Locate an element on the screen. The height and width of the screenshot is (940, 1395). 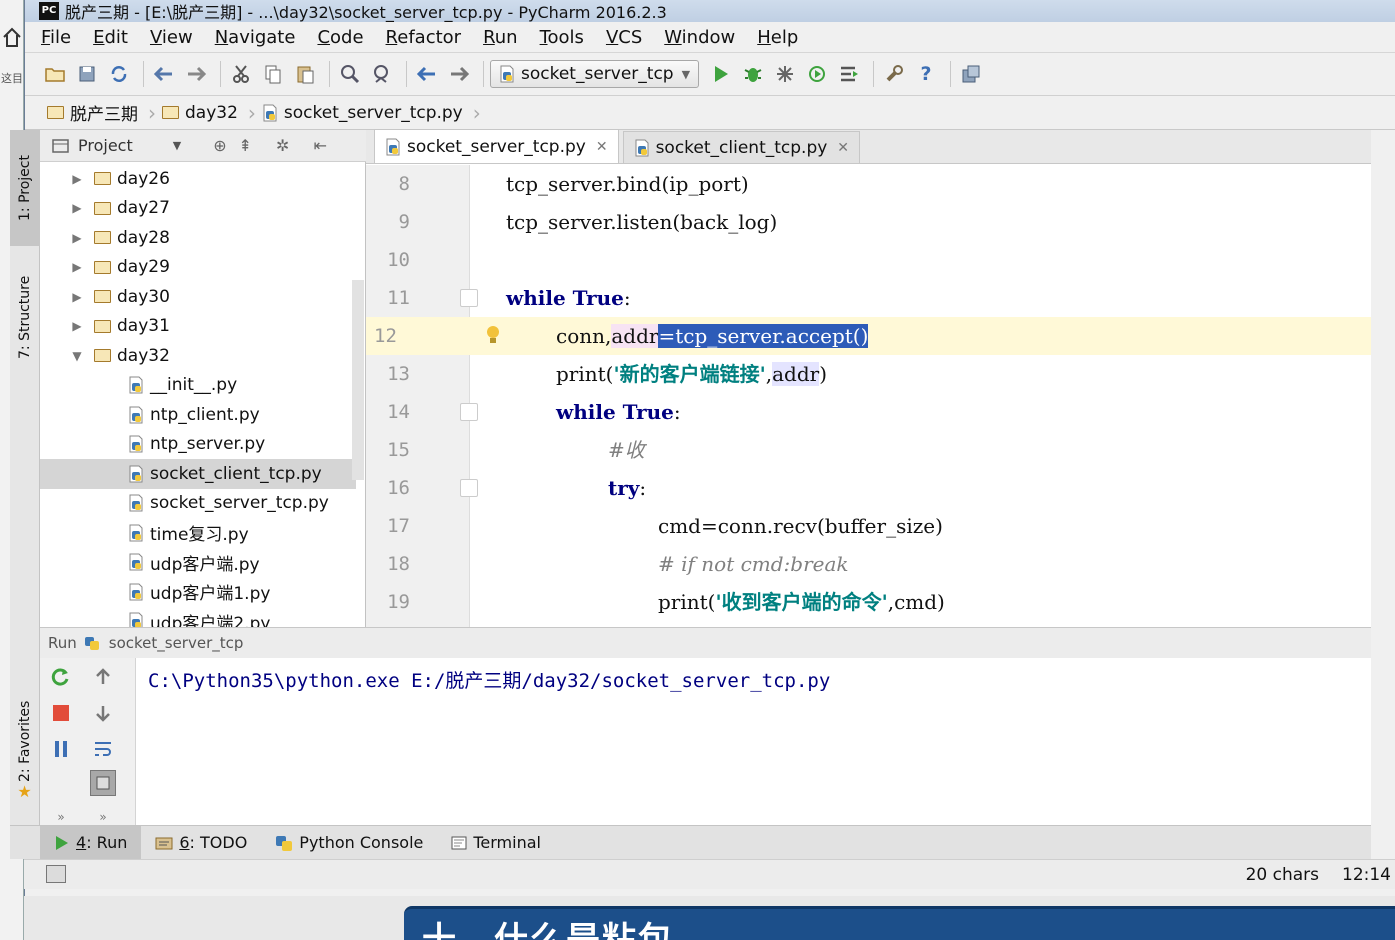
tree-item: socket_server_tcp.py is located at coordinates (198, 504).